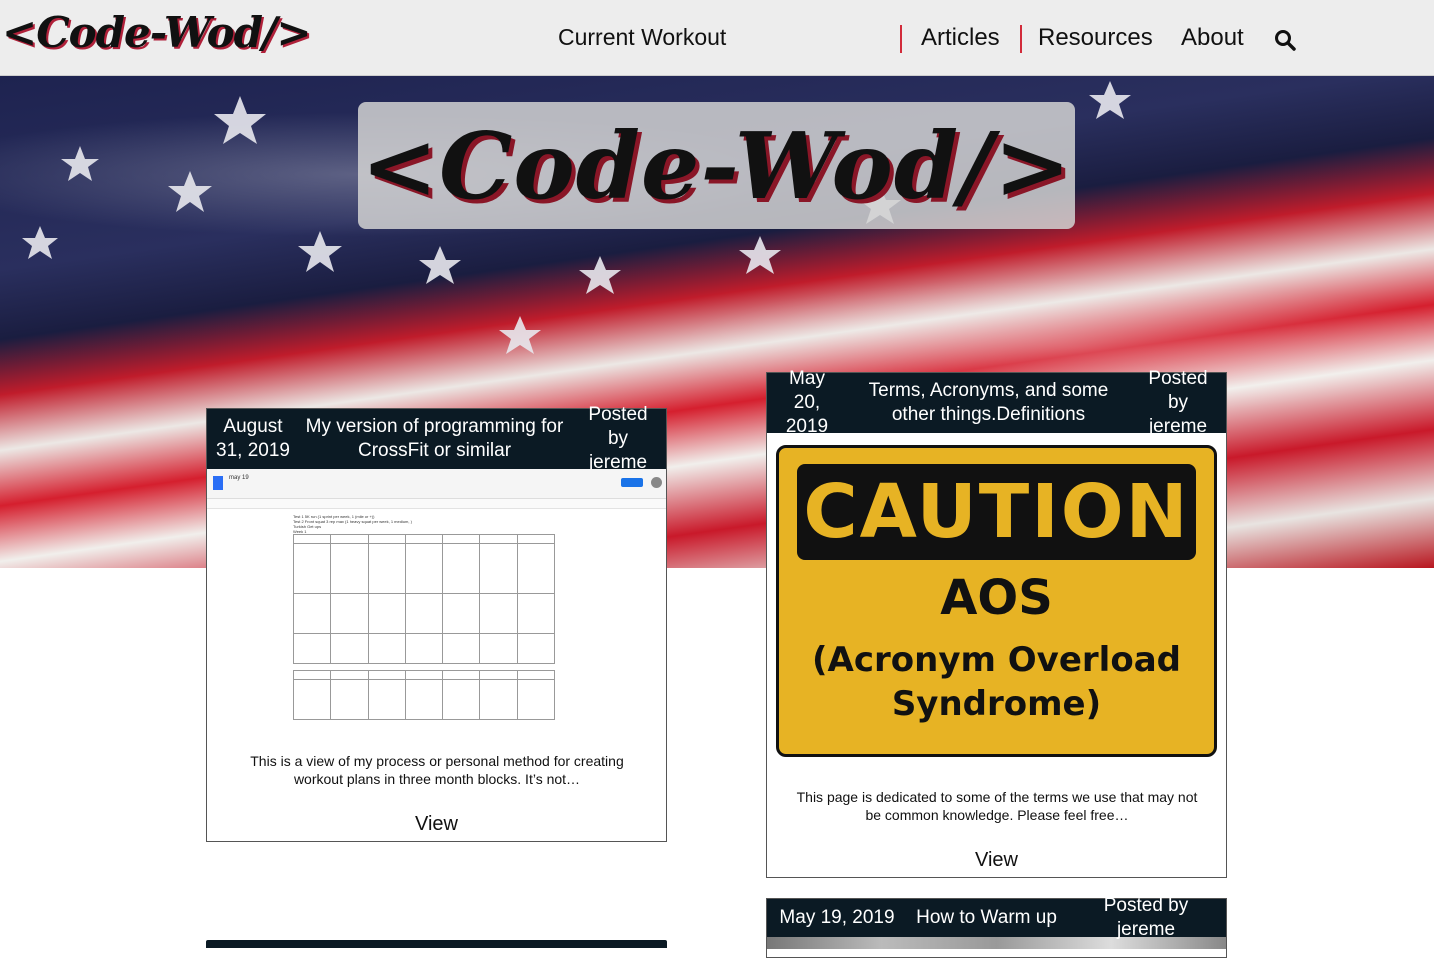  I want to click on post-date: August 31, 2019, so click(253, 438).